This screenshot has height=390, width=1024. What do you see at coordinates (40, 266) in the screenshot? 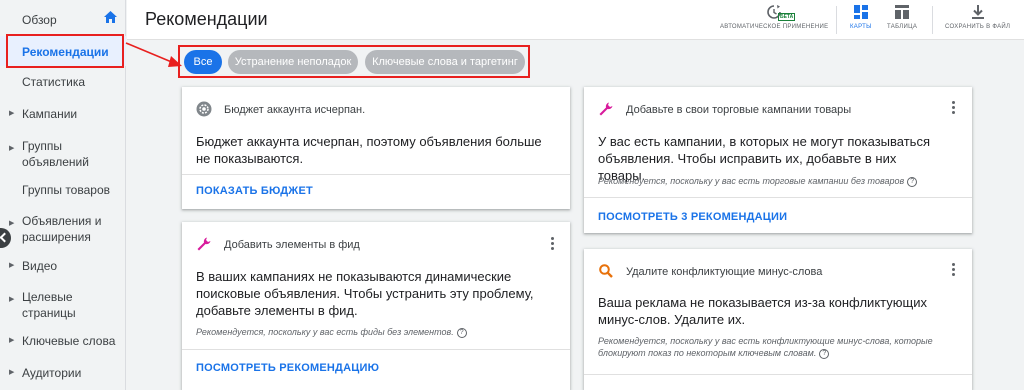
I see `sidebar-item-label: Видео` at bounding box center [40, 266].